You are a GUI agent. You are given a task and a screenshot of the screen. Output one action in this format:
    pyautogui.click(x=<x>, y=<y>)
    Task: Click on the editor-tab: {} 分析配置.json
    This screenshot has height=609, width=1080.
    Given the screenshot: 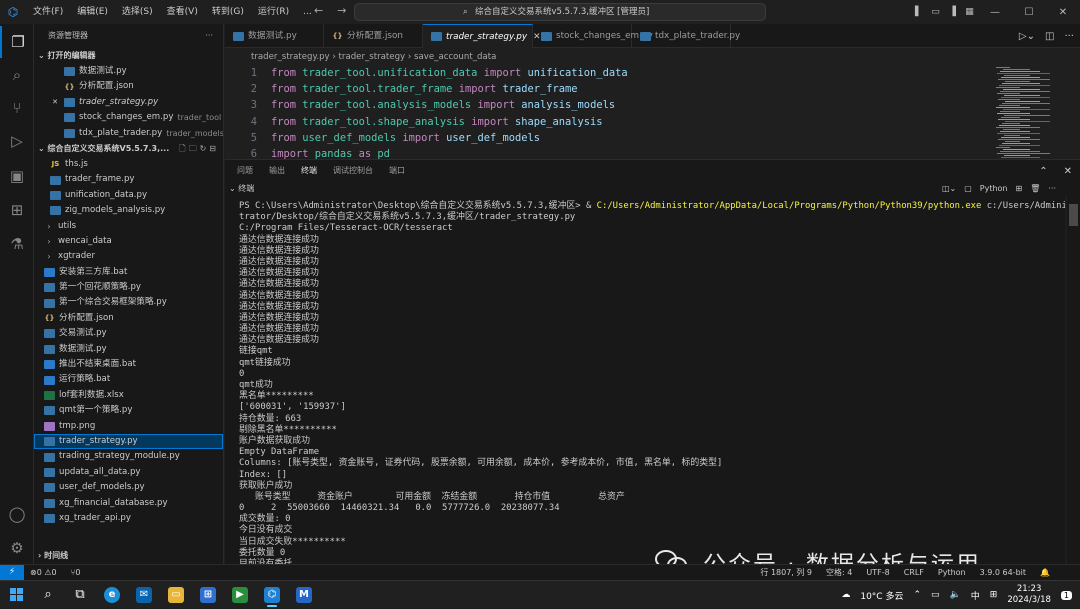 What is the action you would take?
    pyautogui.click(x=373, y=36)
    